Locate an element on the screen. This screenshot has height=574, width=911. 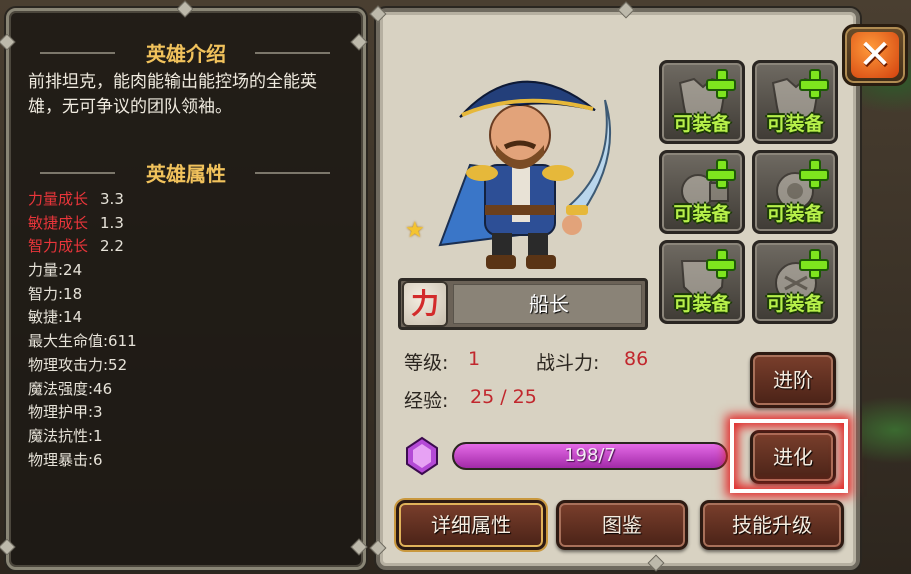
atlas-button: 图鉴 is located at coordinates (622, 525).